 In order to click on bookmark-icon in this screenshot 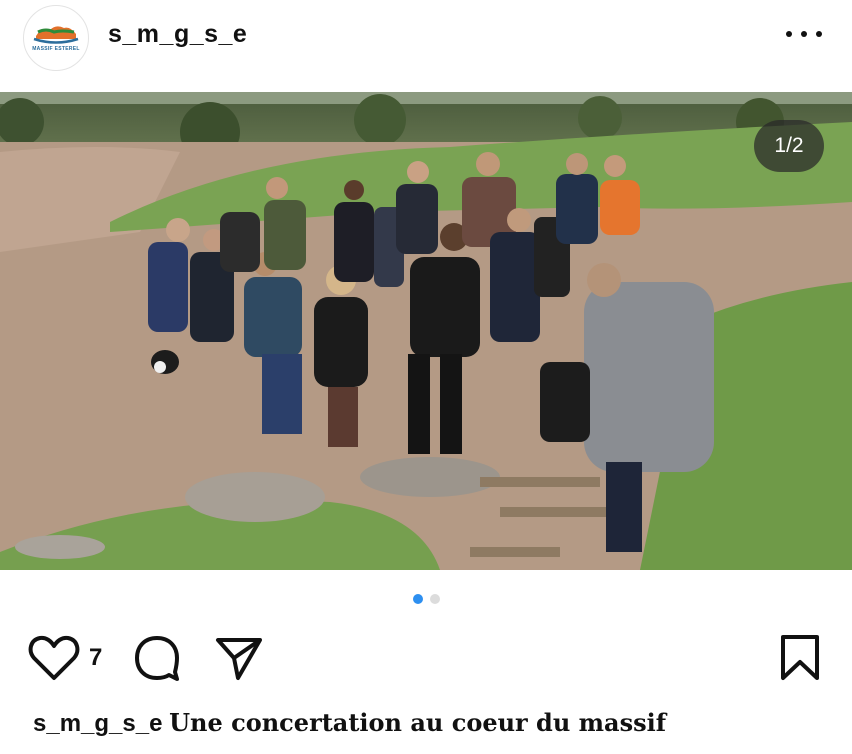, I will do `click(800, 657)`.